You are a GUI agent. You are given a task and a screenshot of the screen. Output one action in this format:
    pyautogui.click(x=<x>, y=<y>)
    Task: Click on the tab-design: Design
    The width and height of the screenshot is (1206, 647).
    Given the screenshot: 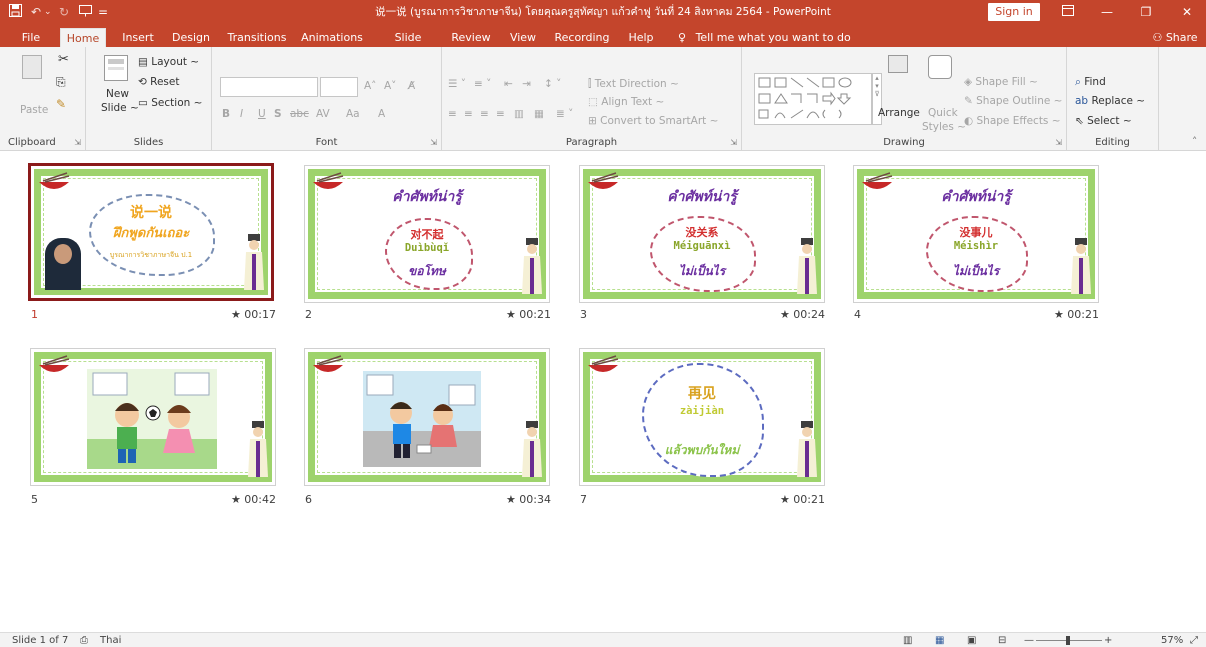 What is the action you would take?
    pyautogui.click(x=191, y=37)
    